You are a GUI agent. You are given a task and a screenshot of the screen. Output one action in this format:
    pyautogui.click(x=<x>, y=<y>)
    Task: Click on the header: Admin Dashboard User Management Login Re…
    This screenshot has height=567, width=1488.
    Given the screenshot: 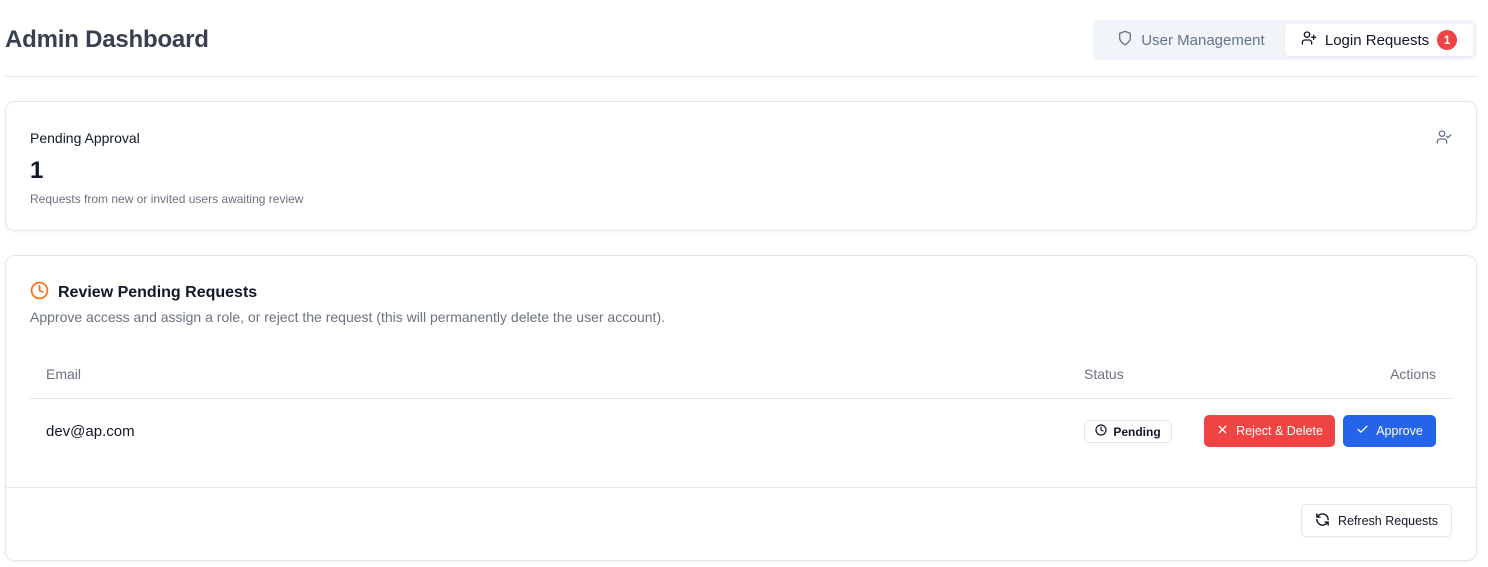 What is the action you would take?
    pyautogui.click(x=741, y=38)
    